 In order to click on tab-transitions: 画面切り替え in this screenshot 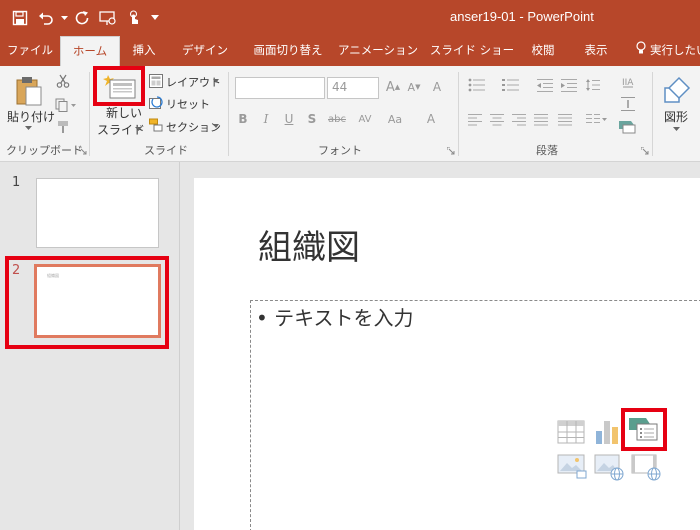, I will do `click(288, 51)`.